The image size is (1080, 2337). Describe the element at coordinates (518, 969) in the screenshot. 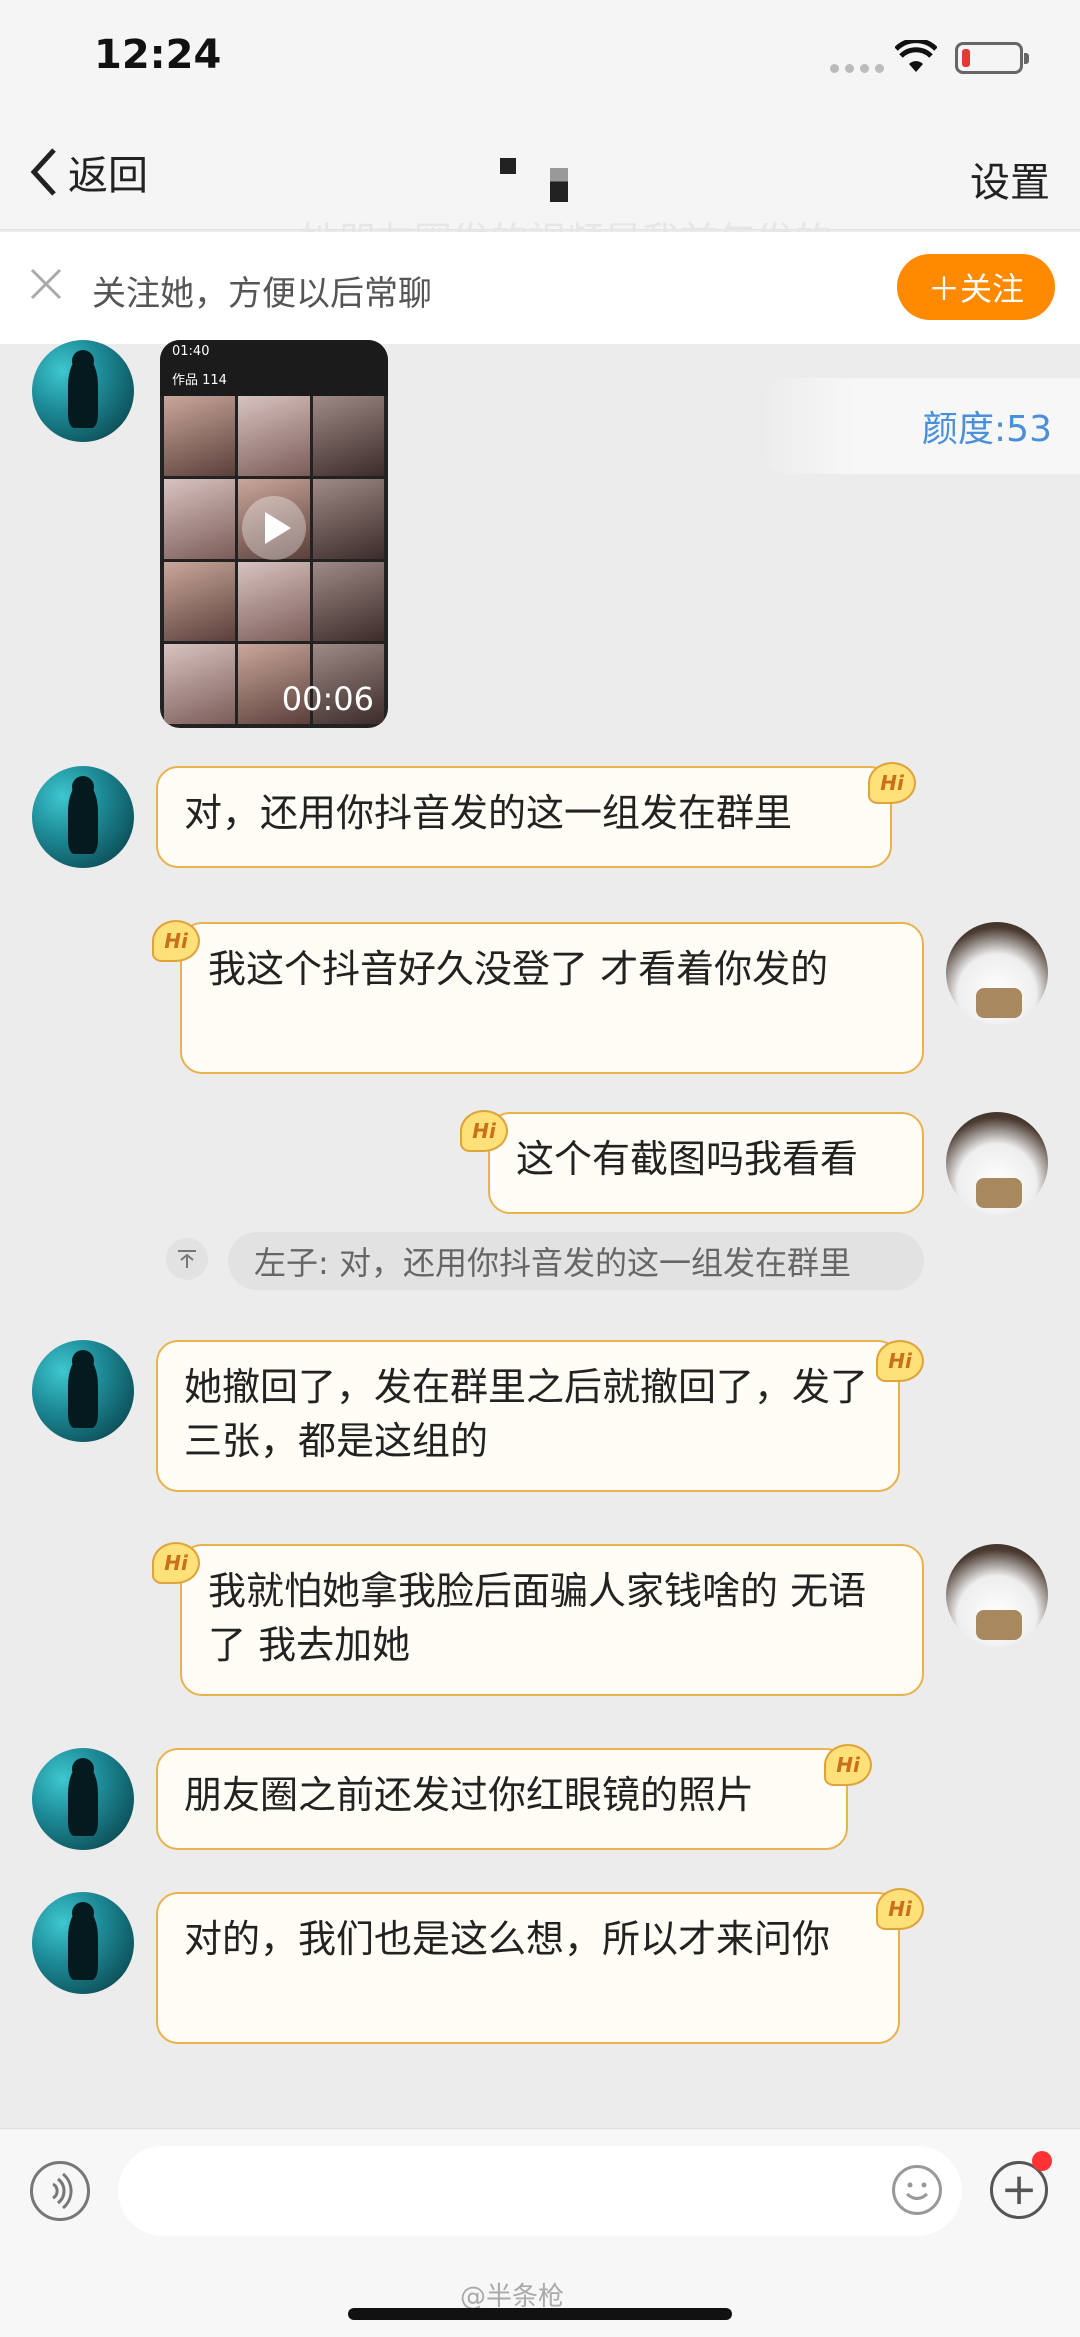

I see `message-text: 我这个抖音好久没登了 才看着你发的` at that location.